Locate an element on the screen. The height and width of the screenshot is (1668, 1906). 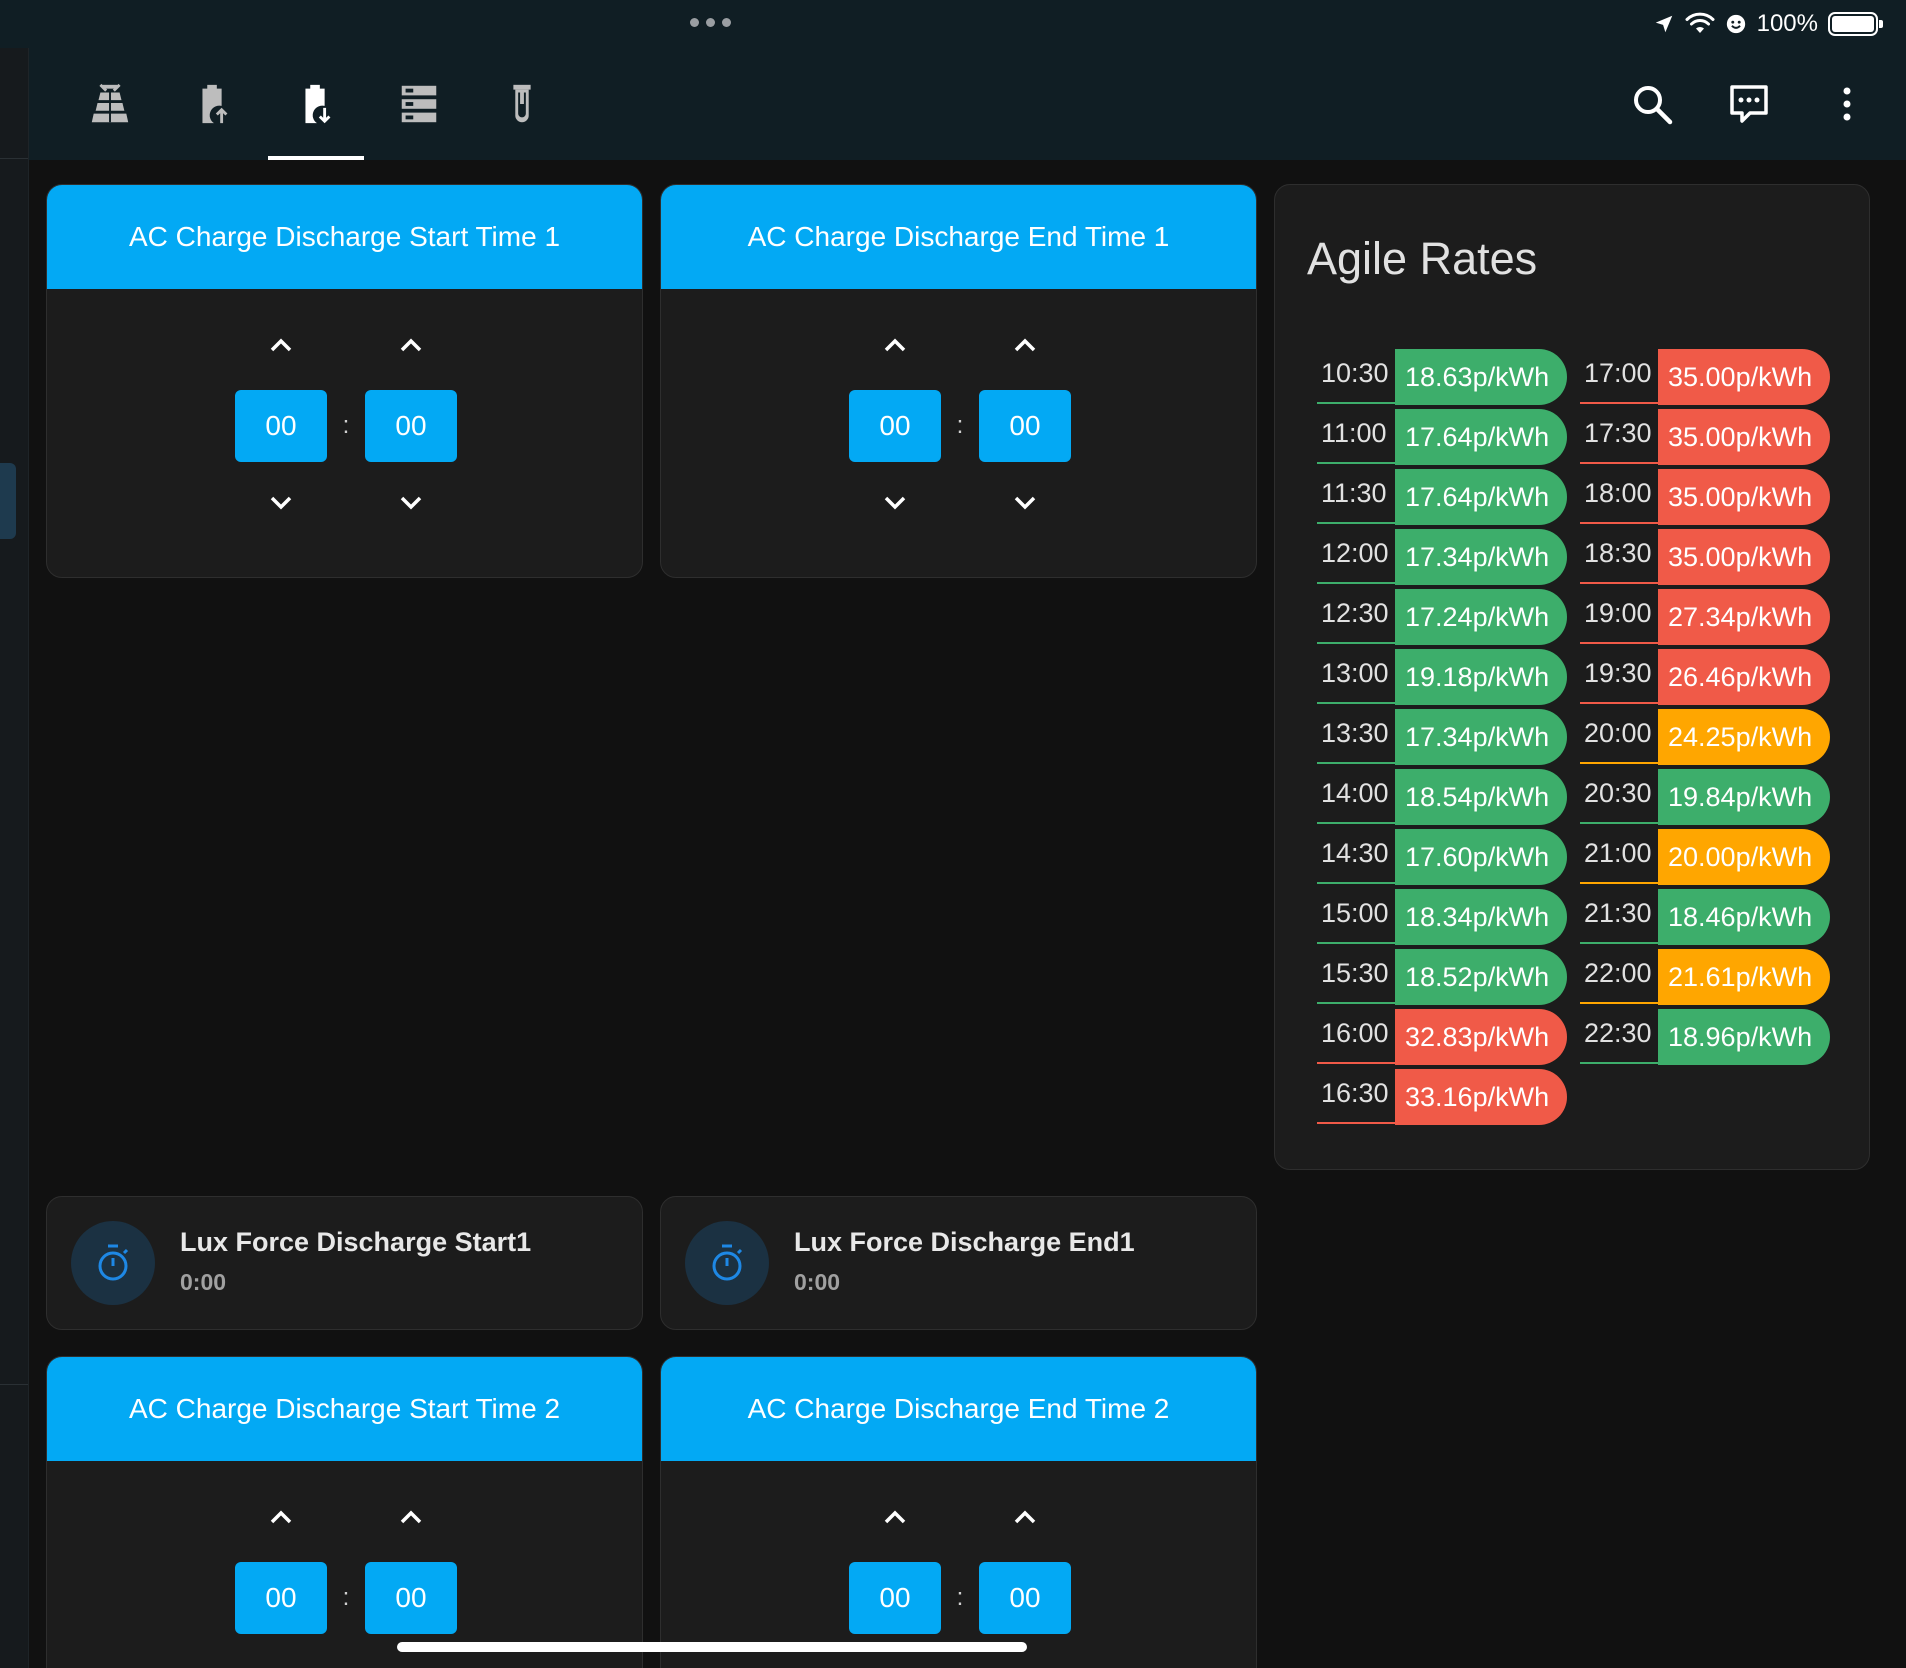
battery-icon is located at coordinates (1855, 24).